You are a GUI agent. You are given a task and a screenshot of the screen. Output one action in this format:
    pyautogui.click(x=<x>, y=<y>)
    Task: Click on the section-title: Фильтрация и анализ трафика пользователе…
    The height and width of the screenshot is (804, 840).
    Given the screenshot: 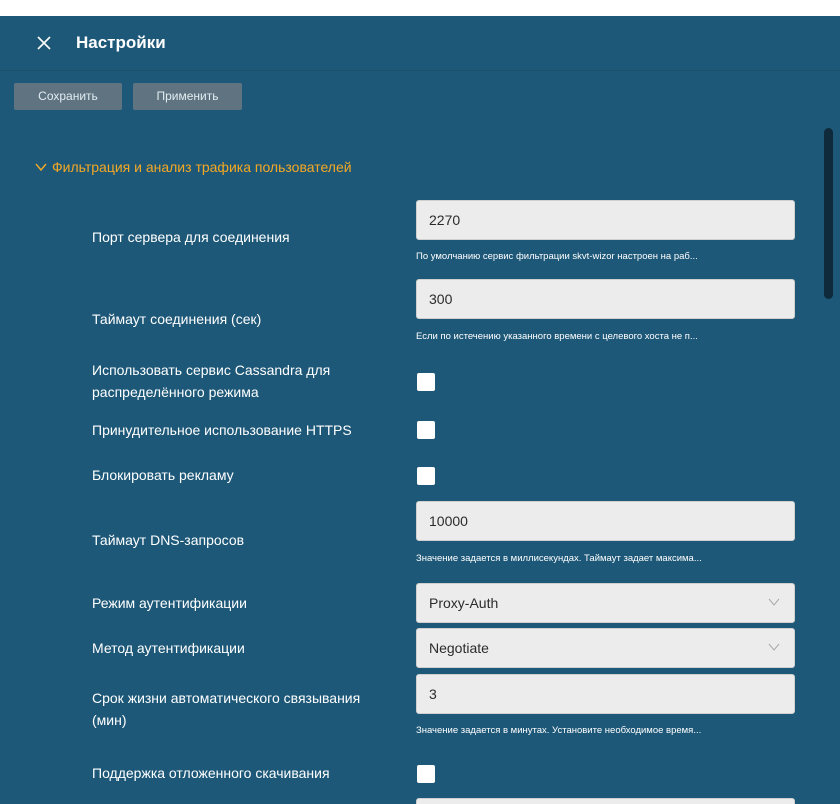 What is the action you would take?
    pyautogui.click(x=202, y=167)
    